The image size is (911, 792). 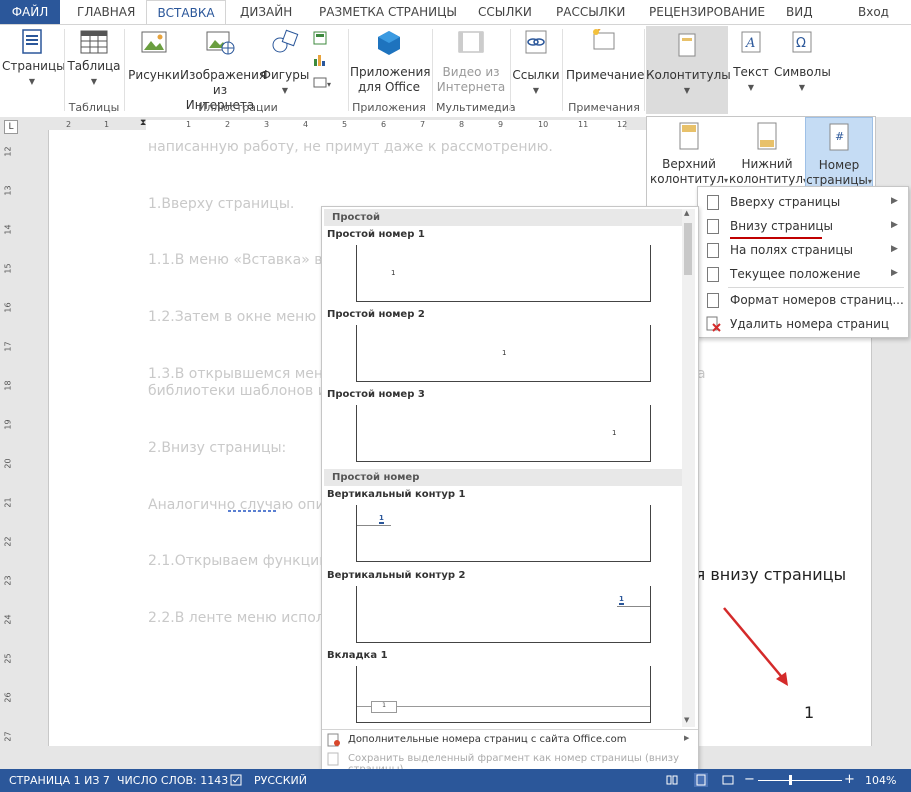 What do you see at coordinates (672, 780) in the screenshot?
I see `read-mode-icon` at bounding box center [672, 780].